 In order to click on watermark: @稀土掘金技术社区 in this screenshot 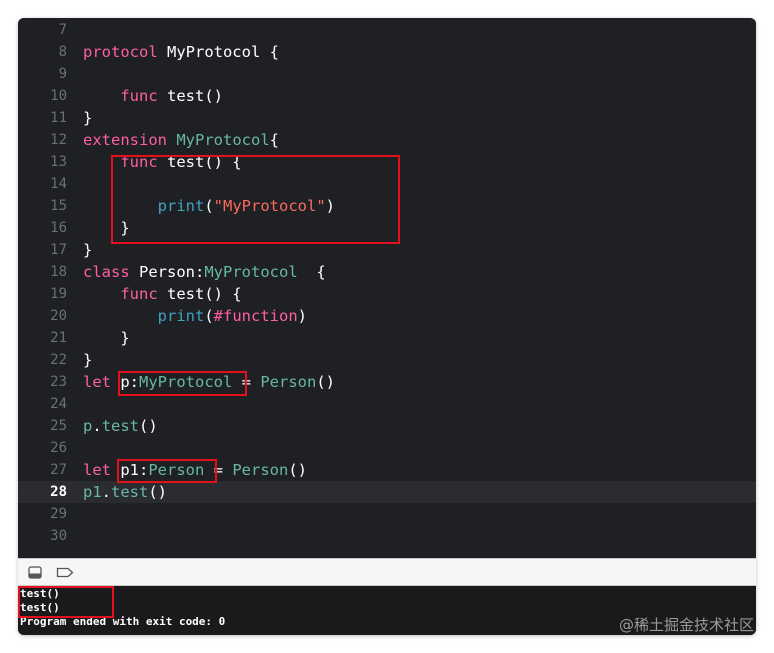, I will do `click(686, 625)`.